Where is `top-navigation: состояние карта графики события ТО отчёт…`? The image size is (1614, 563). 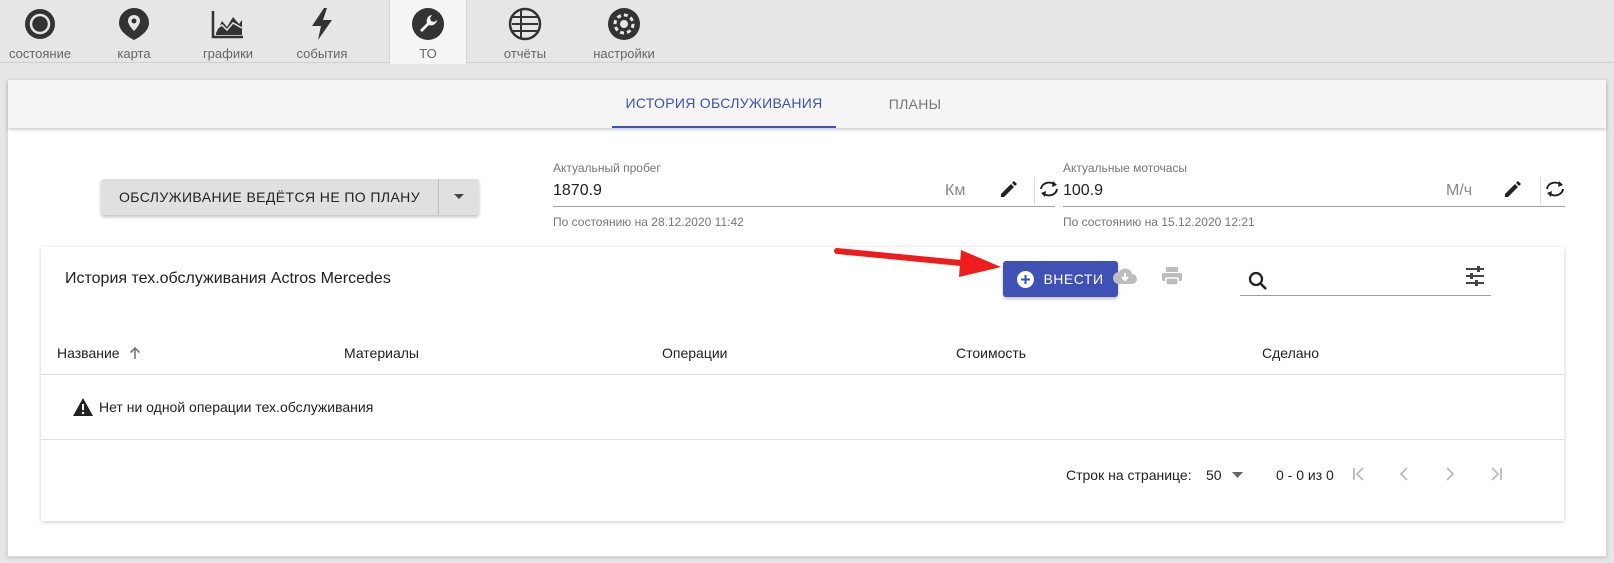
top-navigation: состояние карта графики события ТО отчёт… is located at coordinates (807, 32).